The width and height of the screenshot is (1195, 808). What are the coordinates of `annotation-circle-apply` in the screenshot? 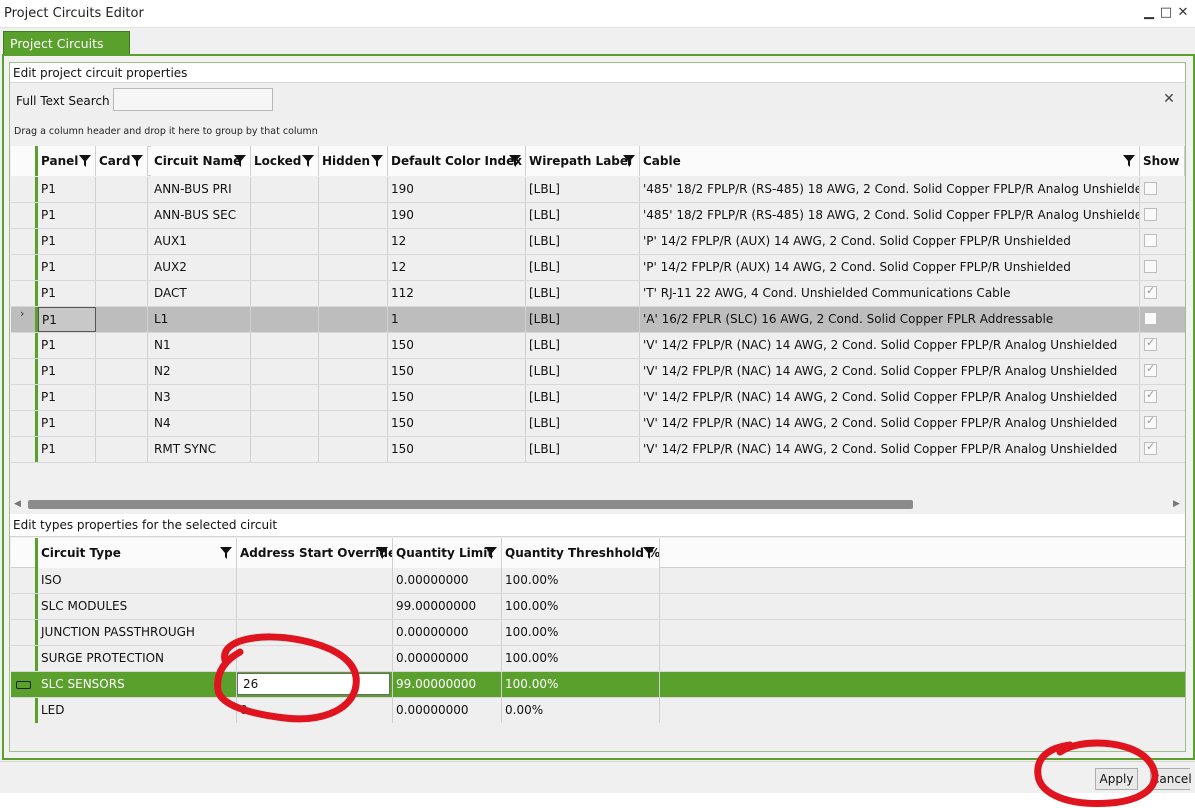 It's located at (1096, 773).